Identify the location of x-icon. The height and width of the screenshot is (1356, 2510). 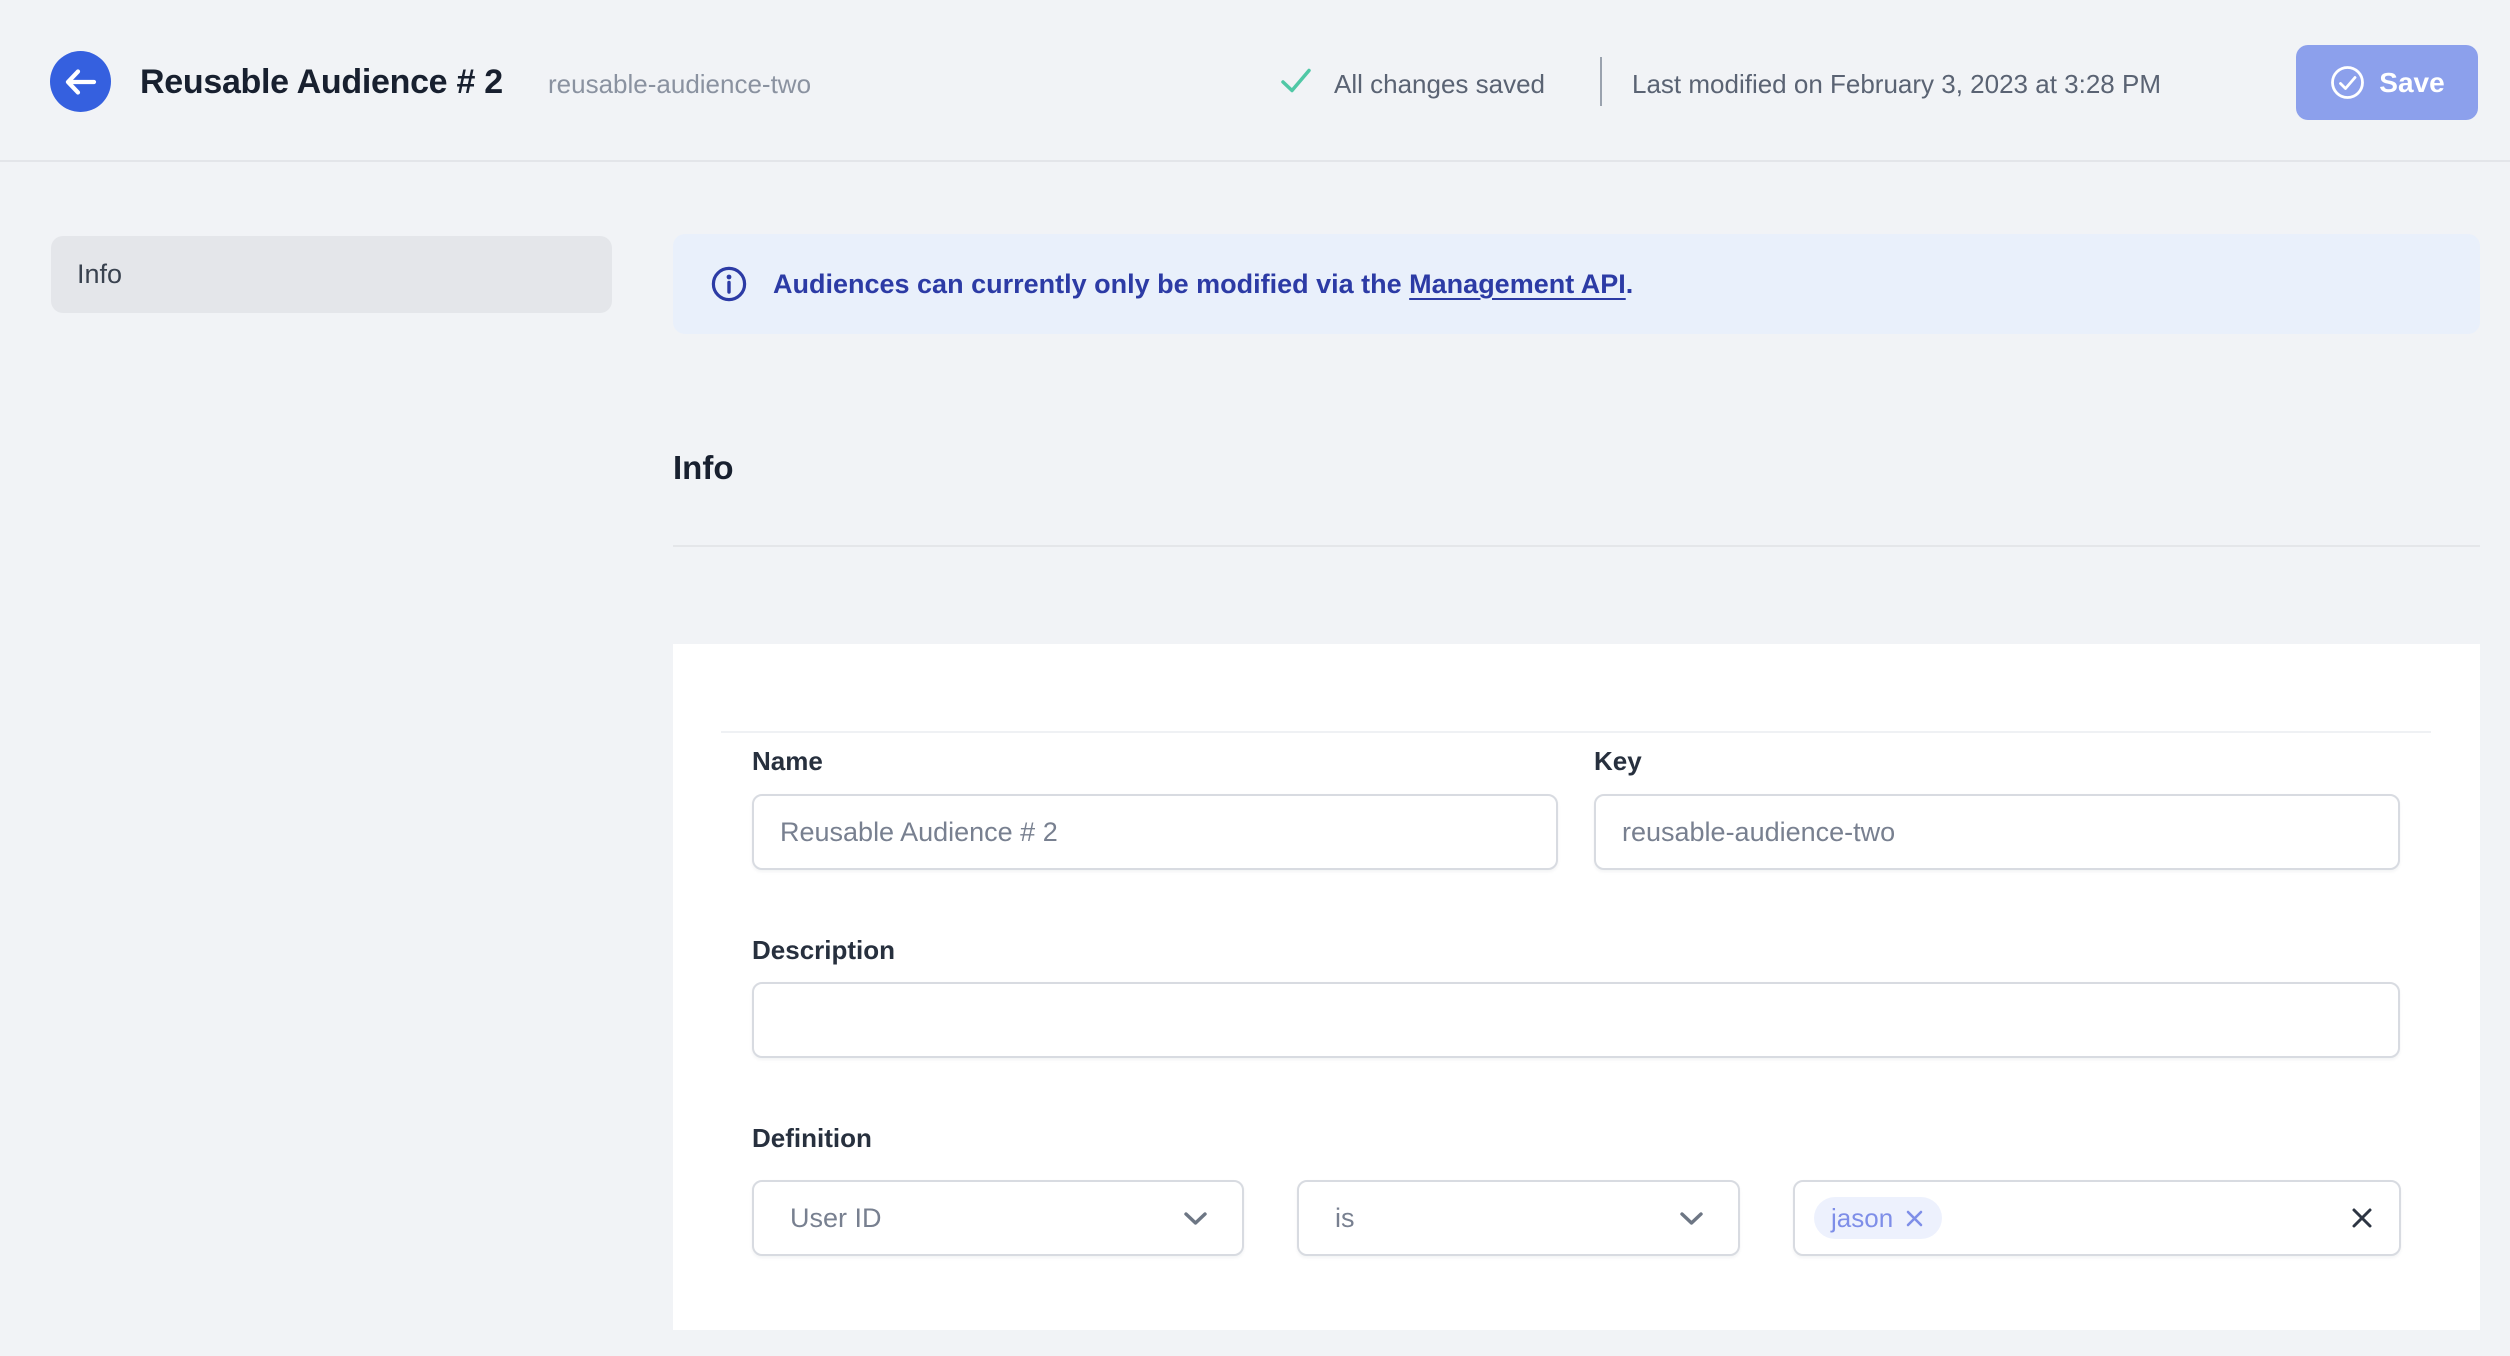
(1914, 1218).